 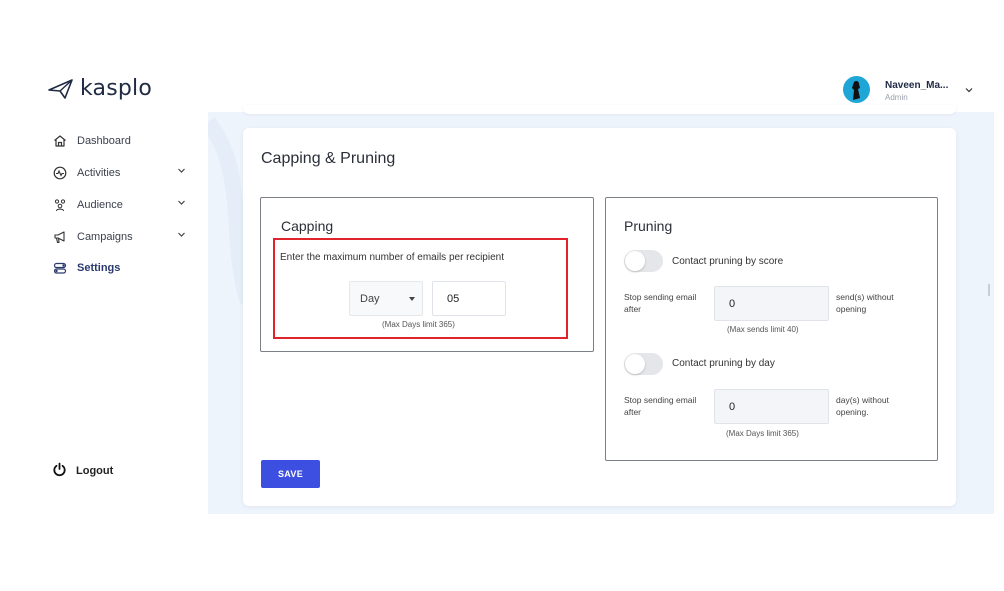 I want to click on activity-icon, so click(x=60, y=173).